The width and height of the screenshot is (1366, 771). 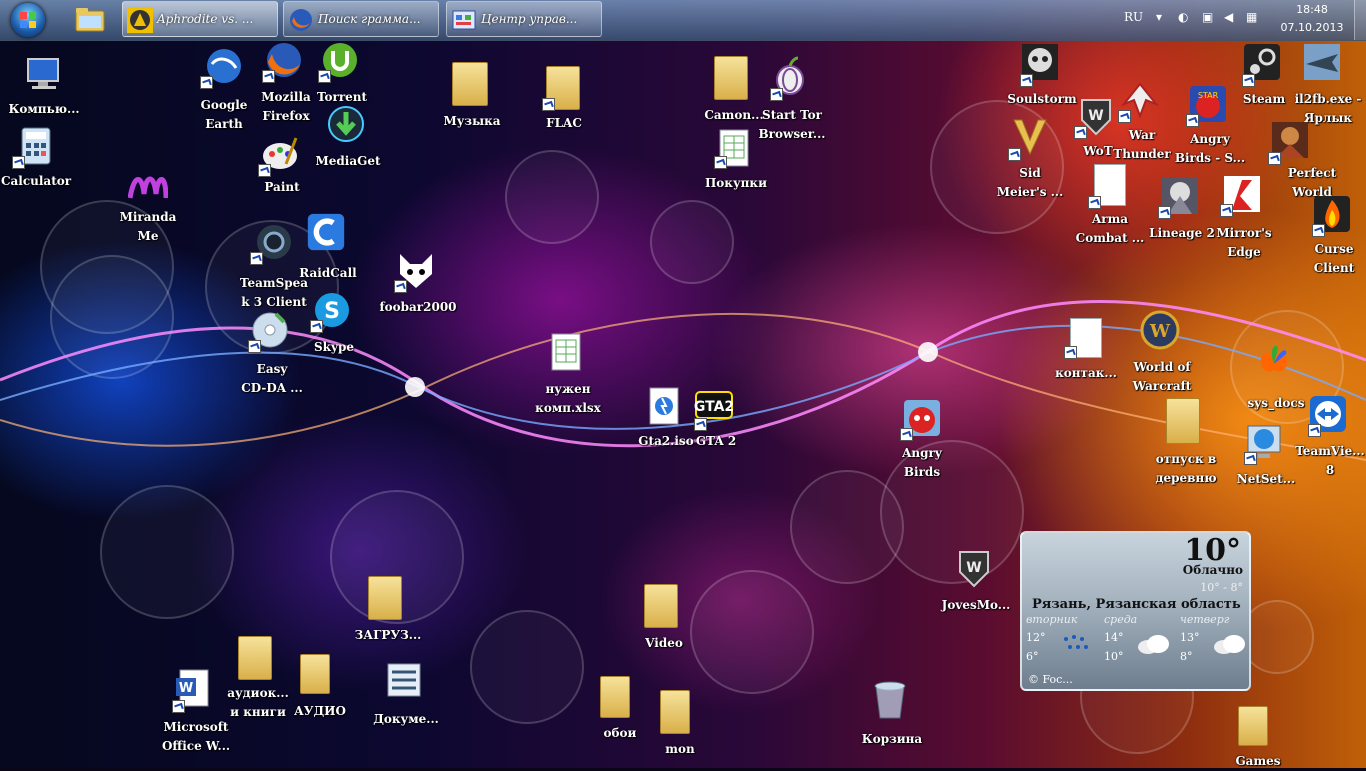 I want to click on miranda-icon, so click(x=148, y=187).